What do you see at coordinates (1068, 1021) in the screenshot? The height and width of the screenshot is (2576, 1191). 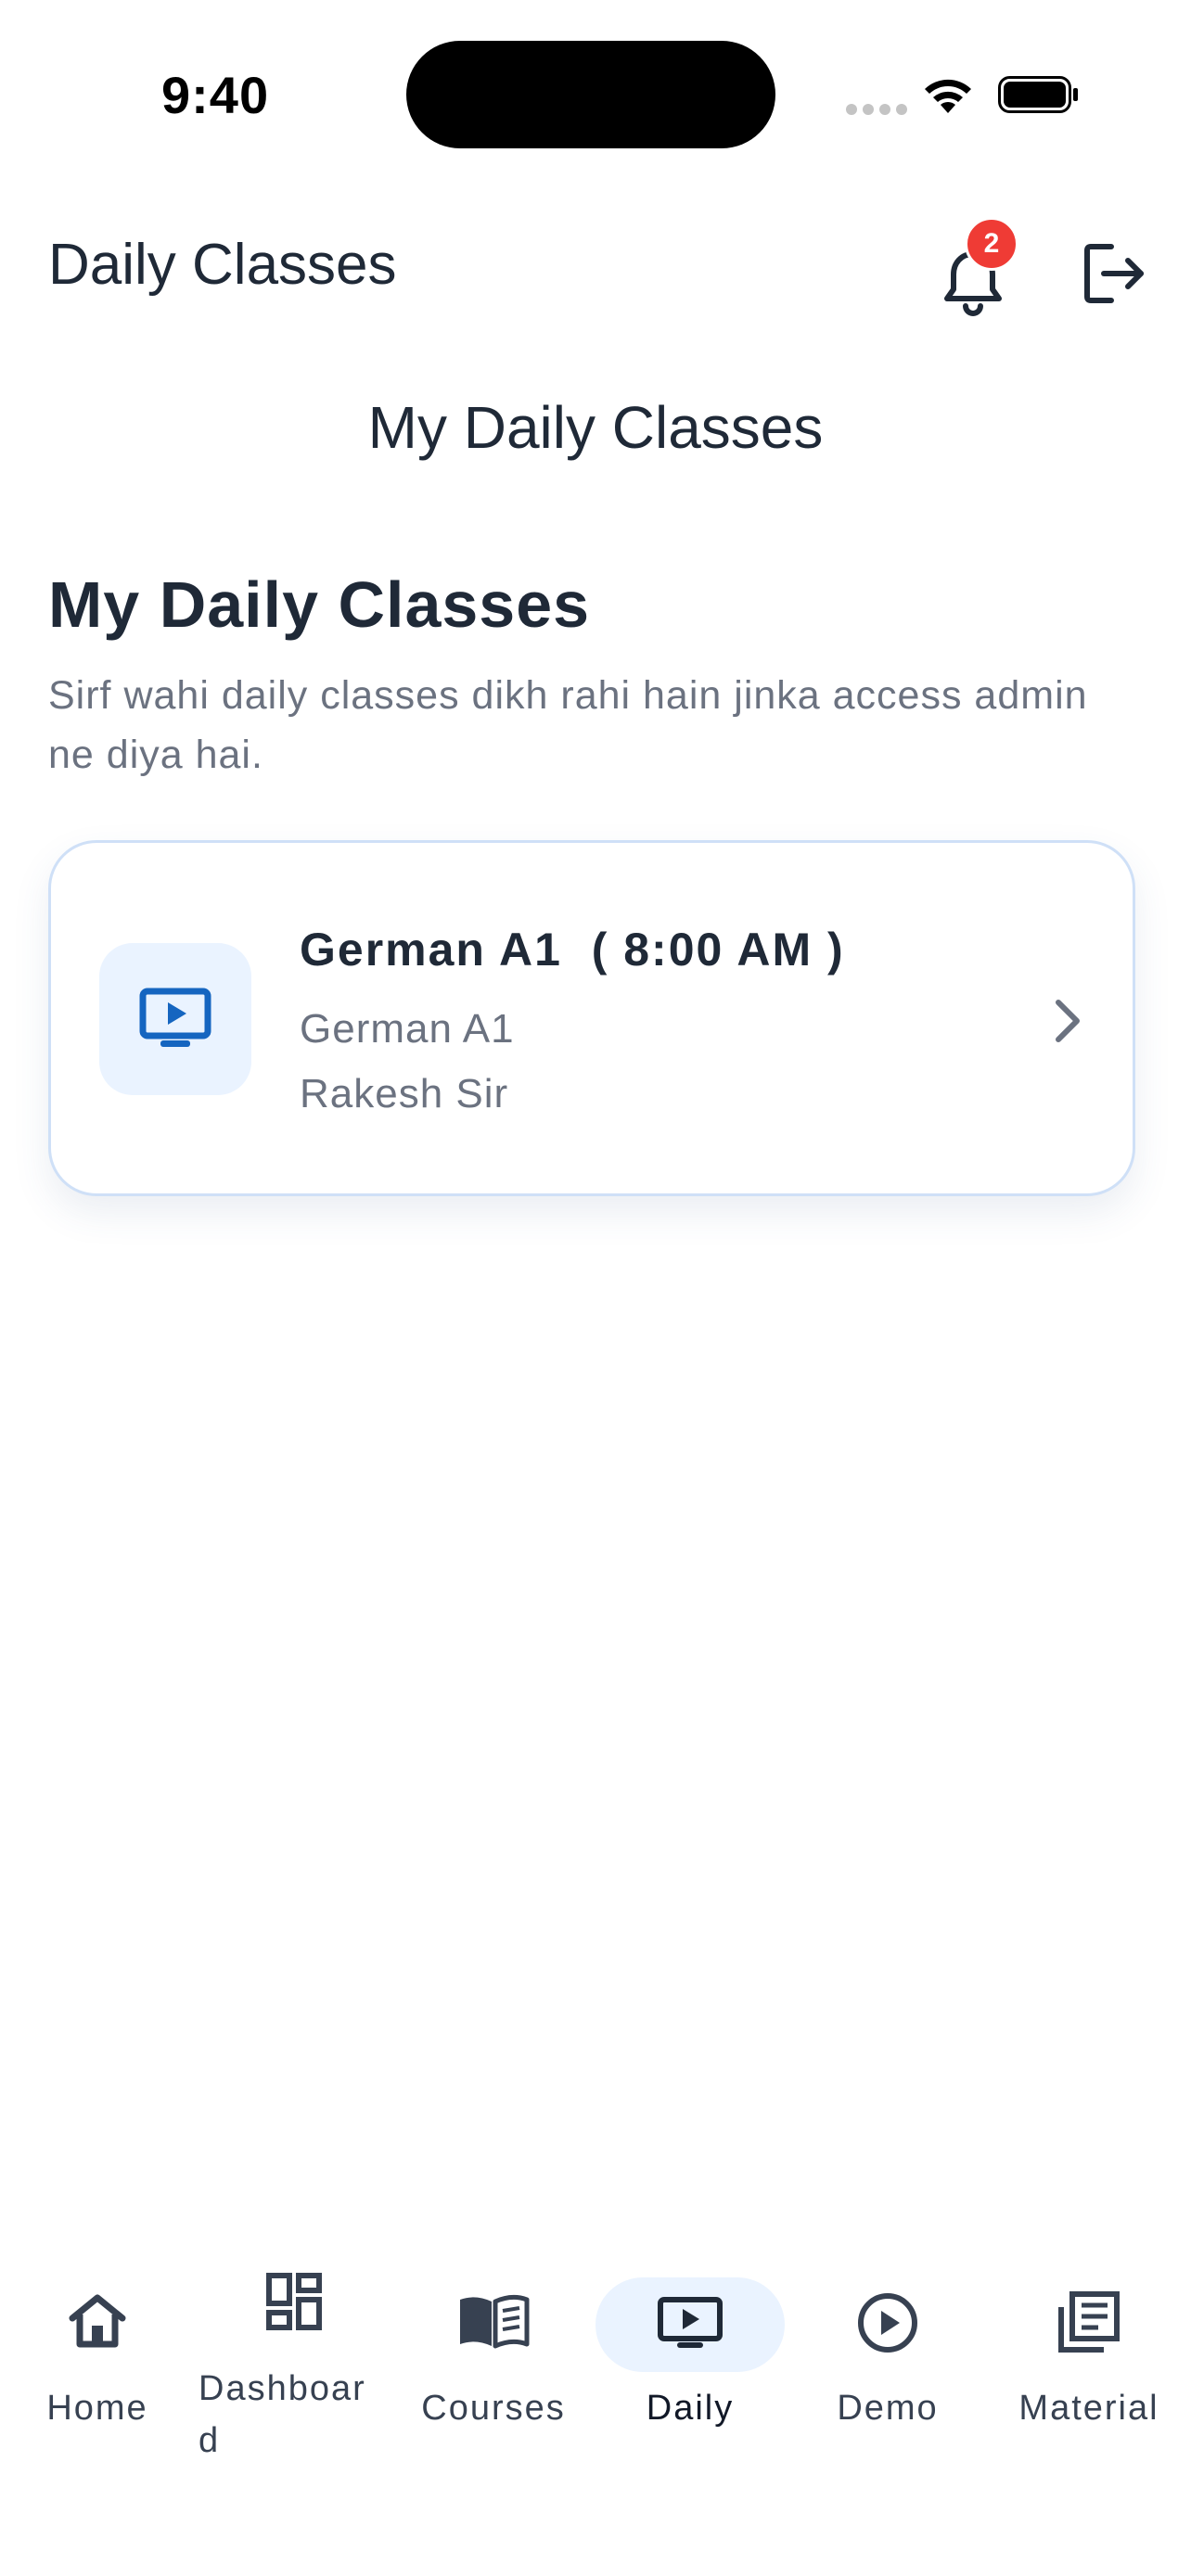 I see `chevron-right-icon` at bounding box center [1068, 1021].